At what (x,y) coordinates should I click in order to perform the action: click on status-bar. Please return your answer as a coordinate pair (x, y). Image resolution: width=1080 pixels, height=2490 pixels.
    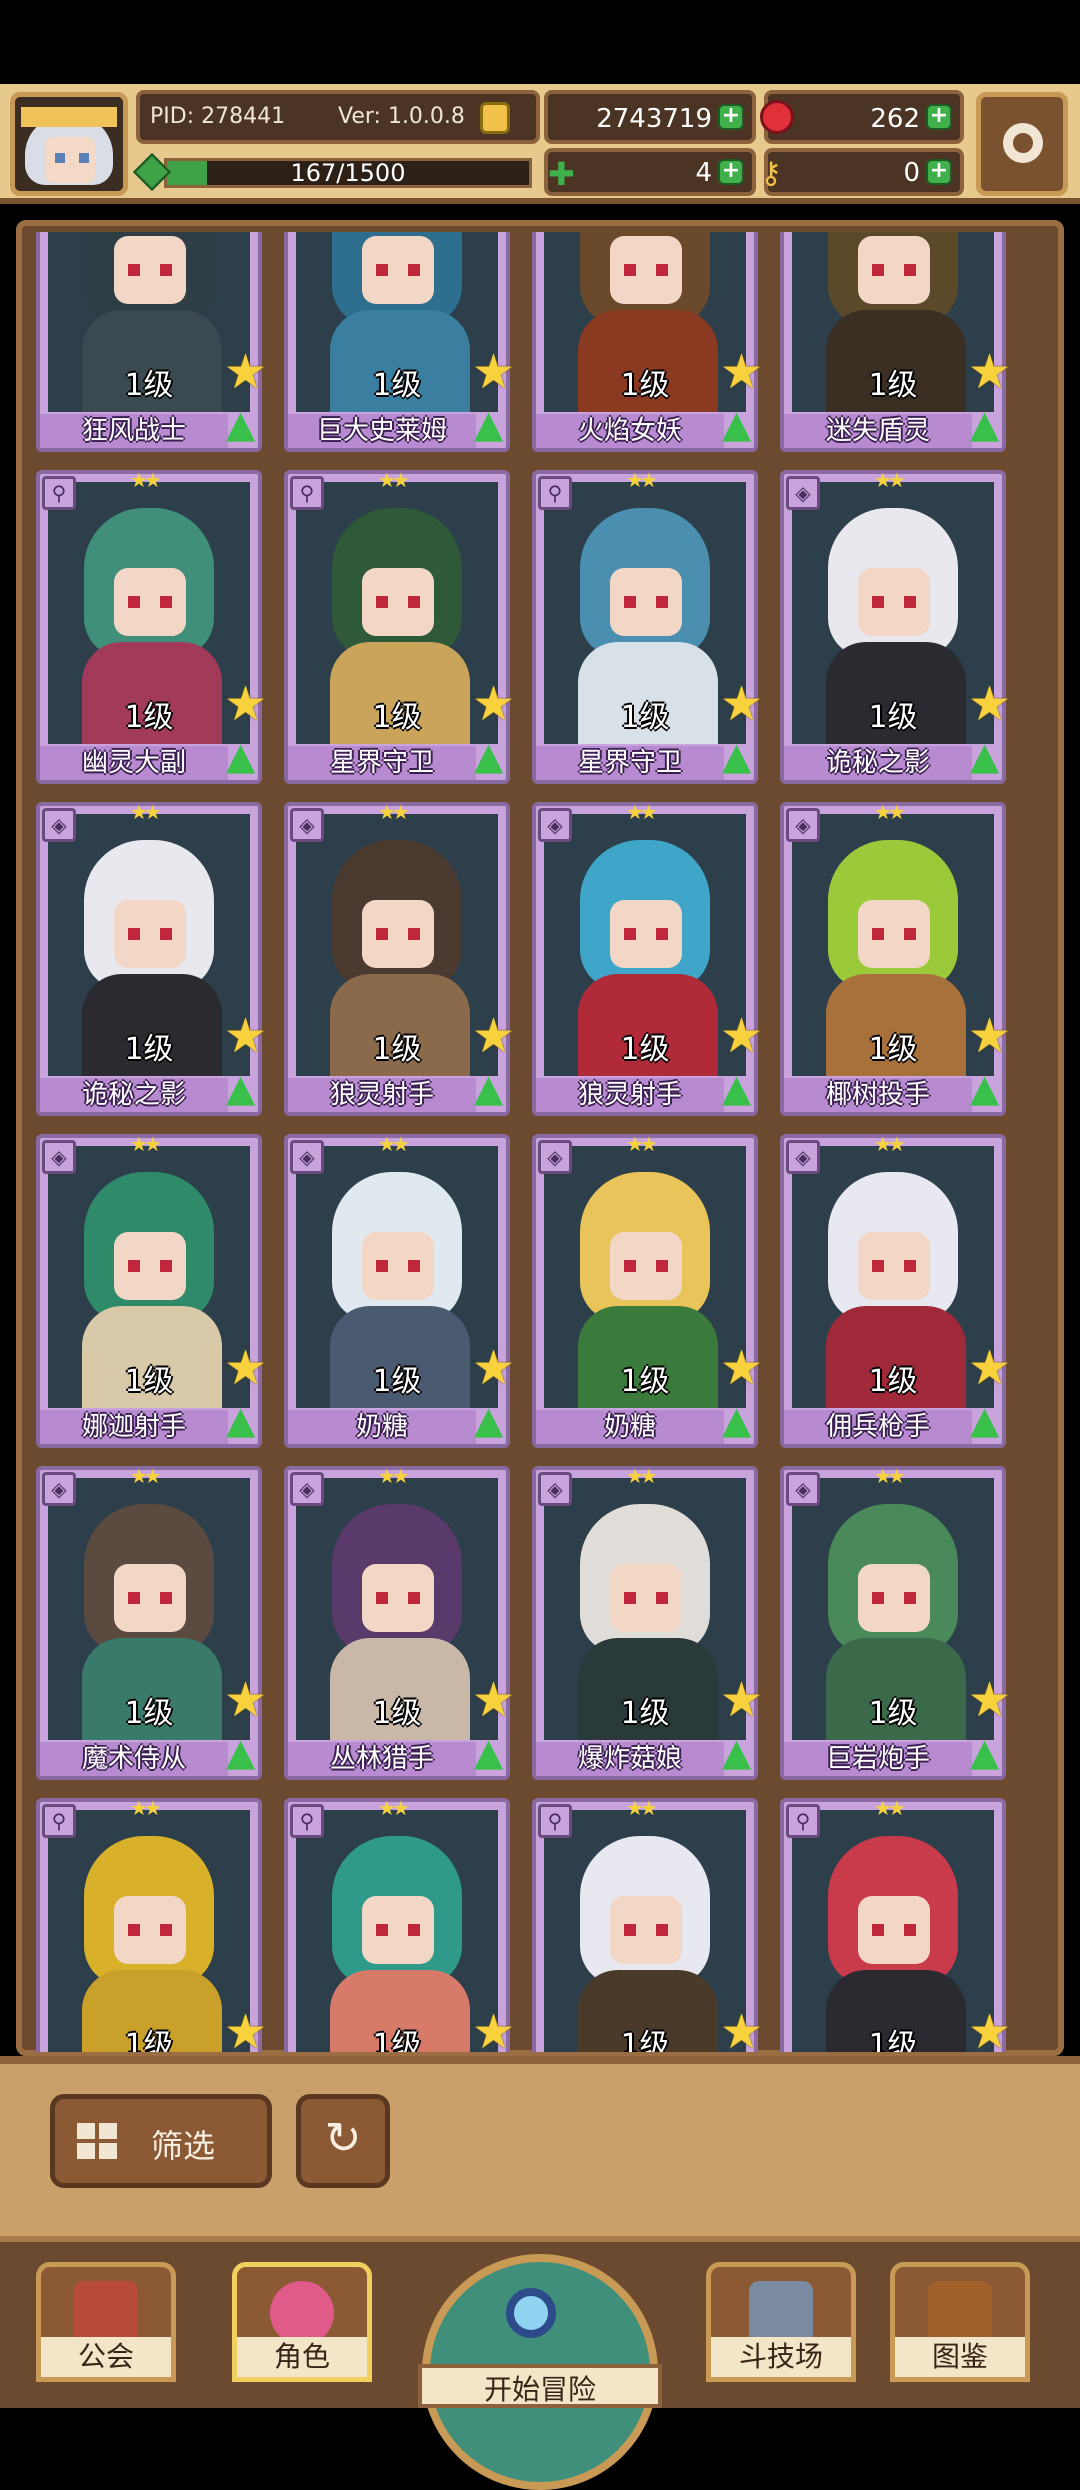
    Looking at the image, I should click on (540, 42).